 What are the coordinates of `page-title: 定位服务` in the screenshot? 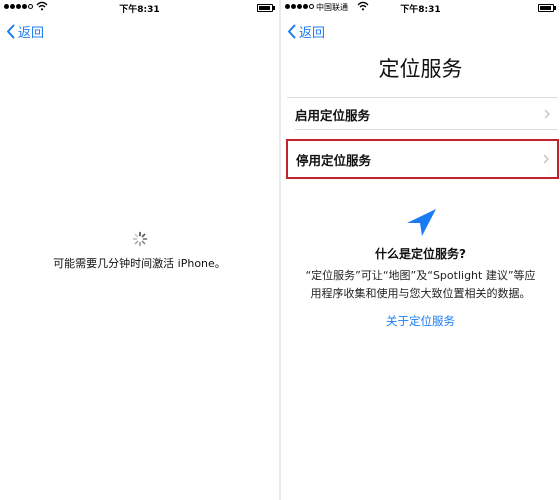 It's located at (420, 69).